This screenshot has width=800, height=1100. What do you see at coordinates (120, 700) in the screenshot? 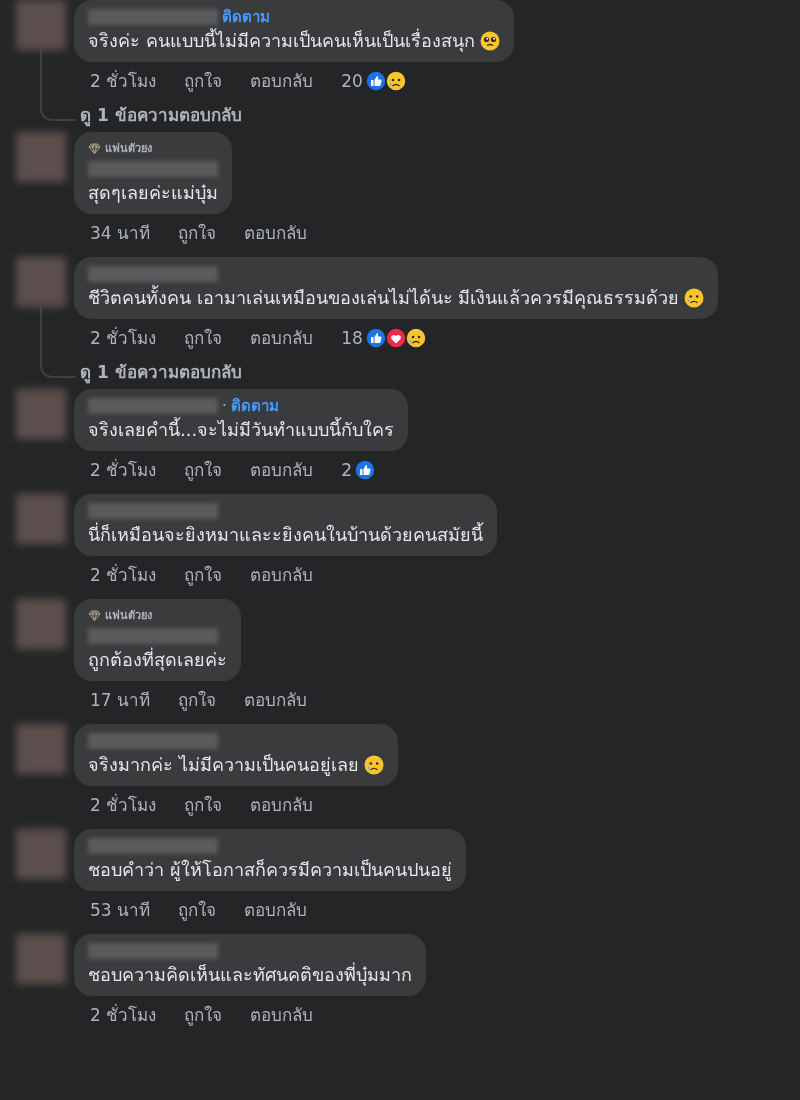
I see `timestamp: 17 นาที` at bounding box center [120, 700].